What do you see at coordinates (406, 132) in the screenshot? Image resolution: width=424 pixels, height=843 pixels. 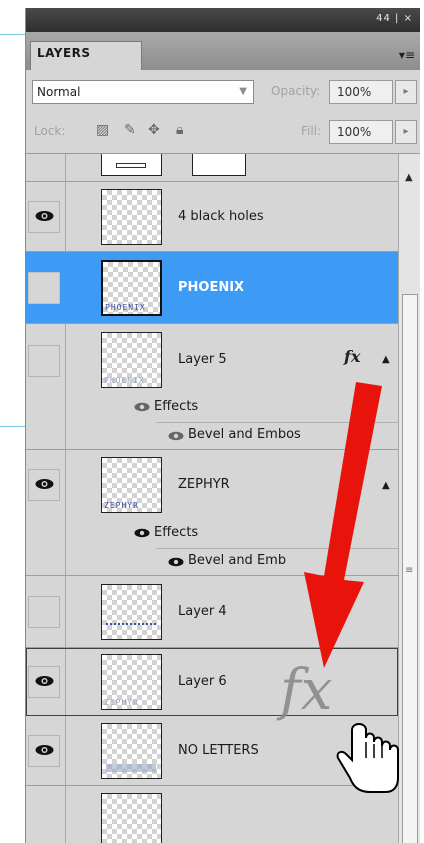 I see `fill-slider-arrow: ▸` at bounding box center [406, 132].